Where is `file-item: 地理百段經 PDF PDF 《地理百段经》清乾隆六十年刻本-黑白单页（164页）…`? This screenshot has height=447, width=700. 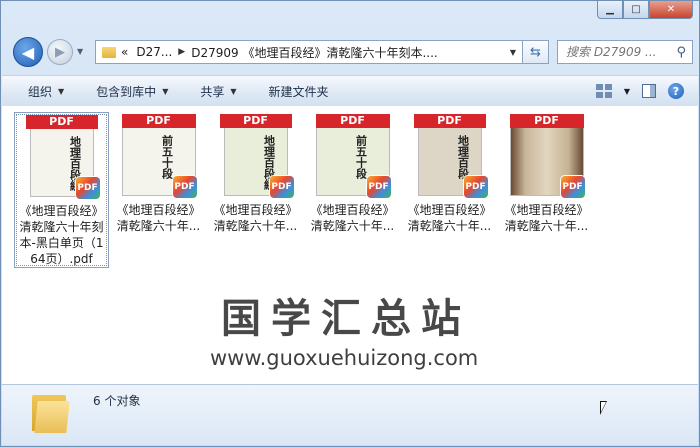
file-item: 地理百段經 PDF PDF 《地理百段经》清乾隆六十年刻本-黑白单页（164页）… is located at coordinates (61, 190).